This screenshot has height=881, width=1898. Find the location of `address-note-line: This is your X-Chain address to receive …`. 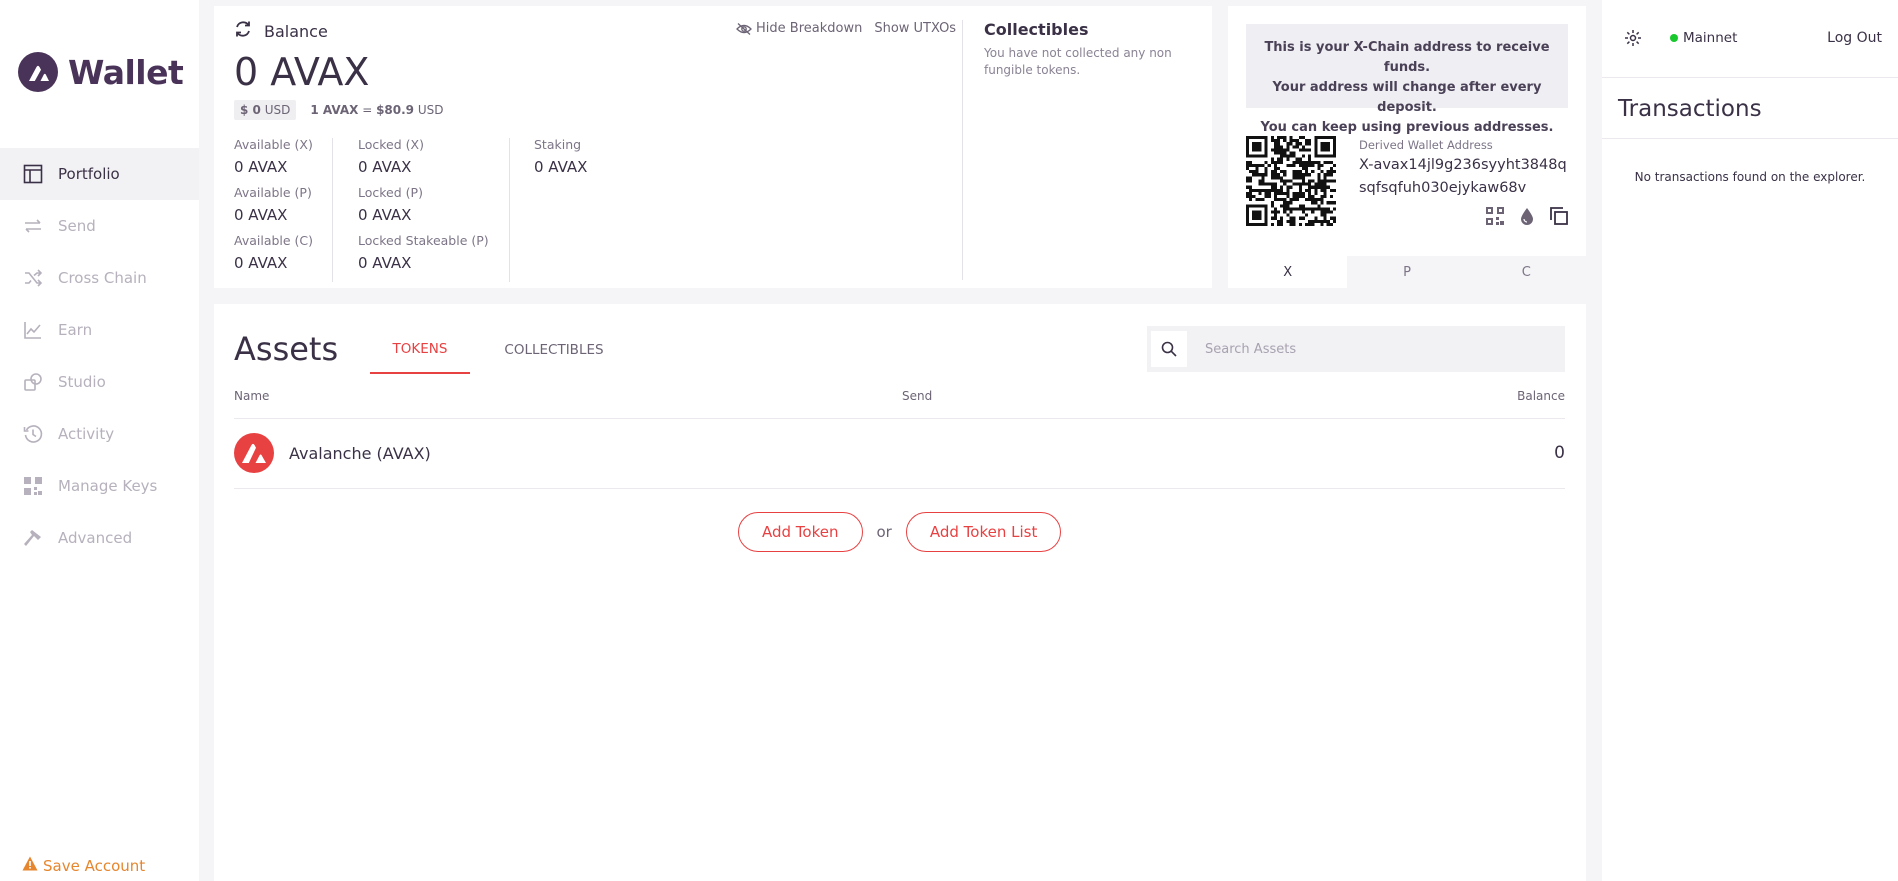

address-note-line: This is your X-Chain address to receive … is located at coordinates (1407, 57).